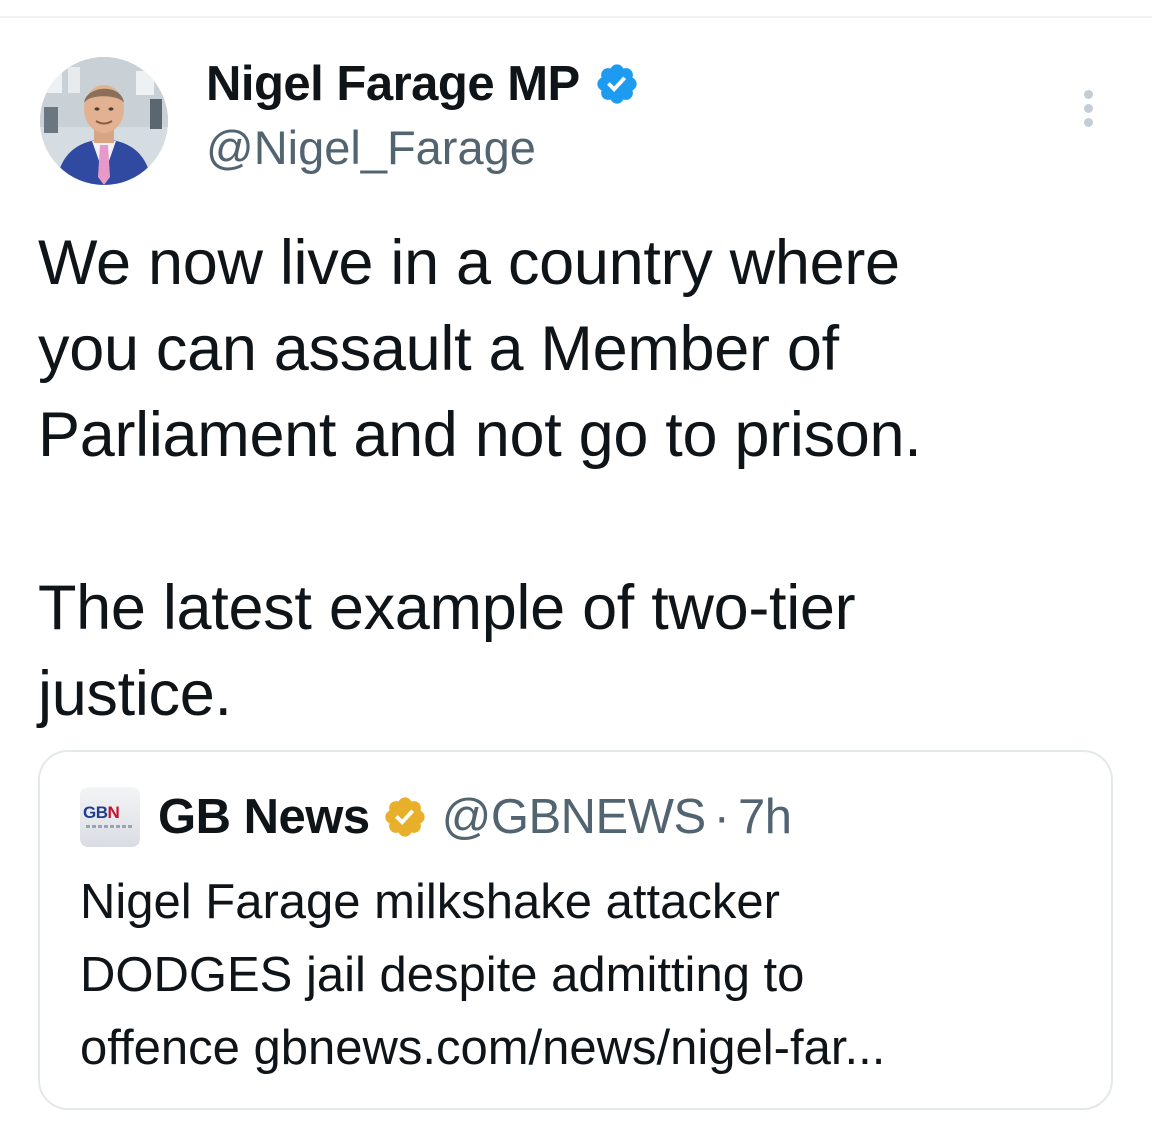 This screenshot has height=1135, width=1152. Describe the element at coordinates (264, 817) in the screenshot. I see `quoted-author-name: GB News` at that location.